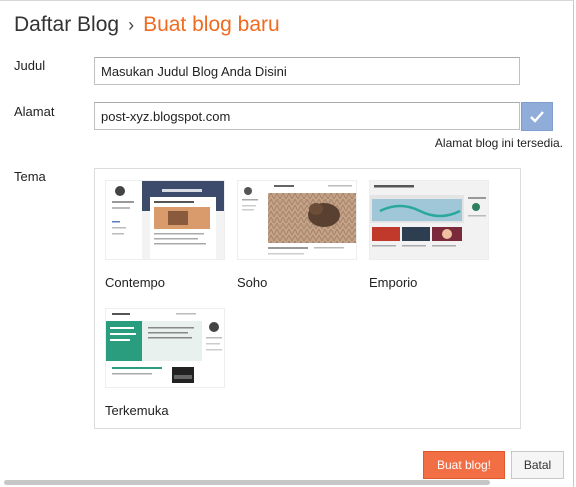  I want to click on theme-label: Tema, so click(30, 176).